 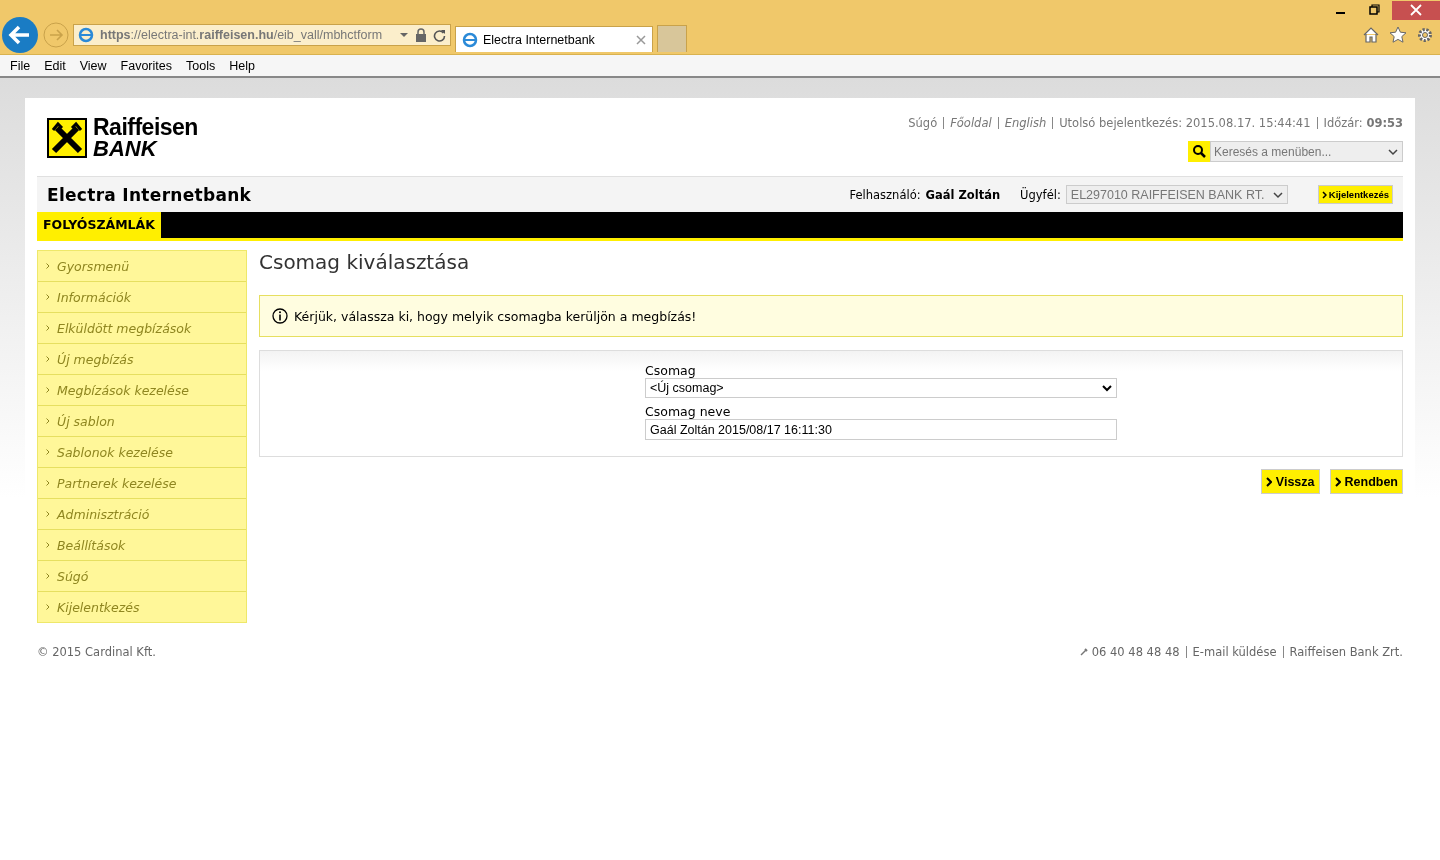 What do you see at coordinates (1425, 35) in the screenshot?
I see `settings-icon` at bounding box center [1425, 35].